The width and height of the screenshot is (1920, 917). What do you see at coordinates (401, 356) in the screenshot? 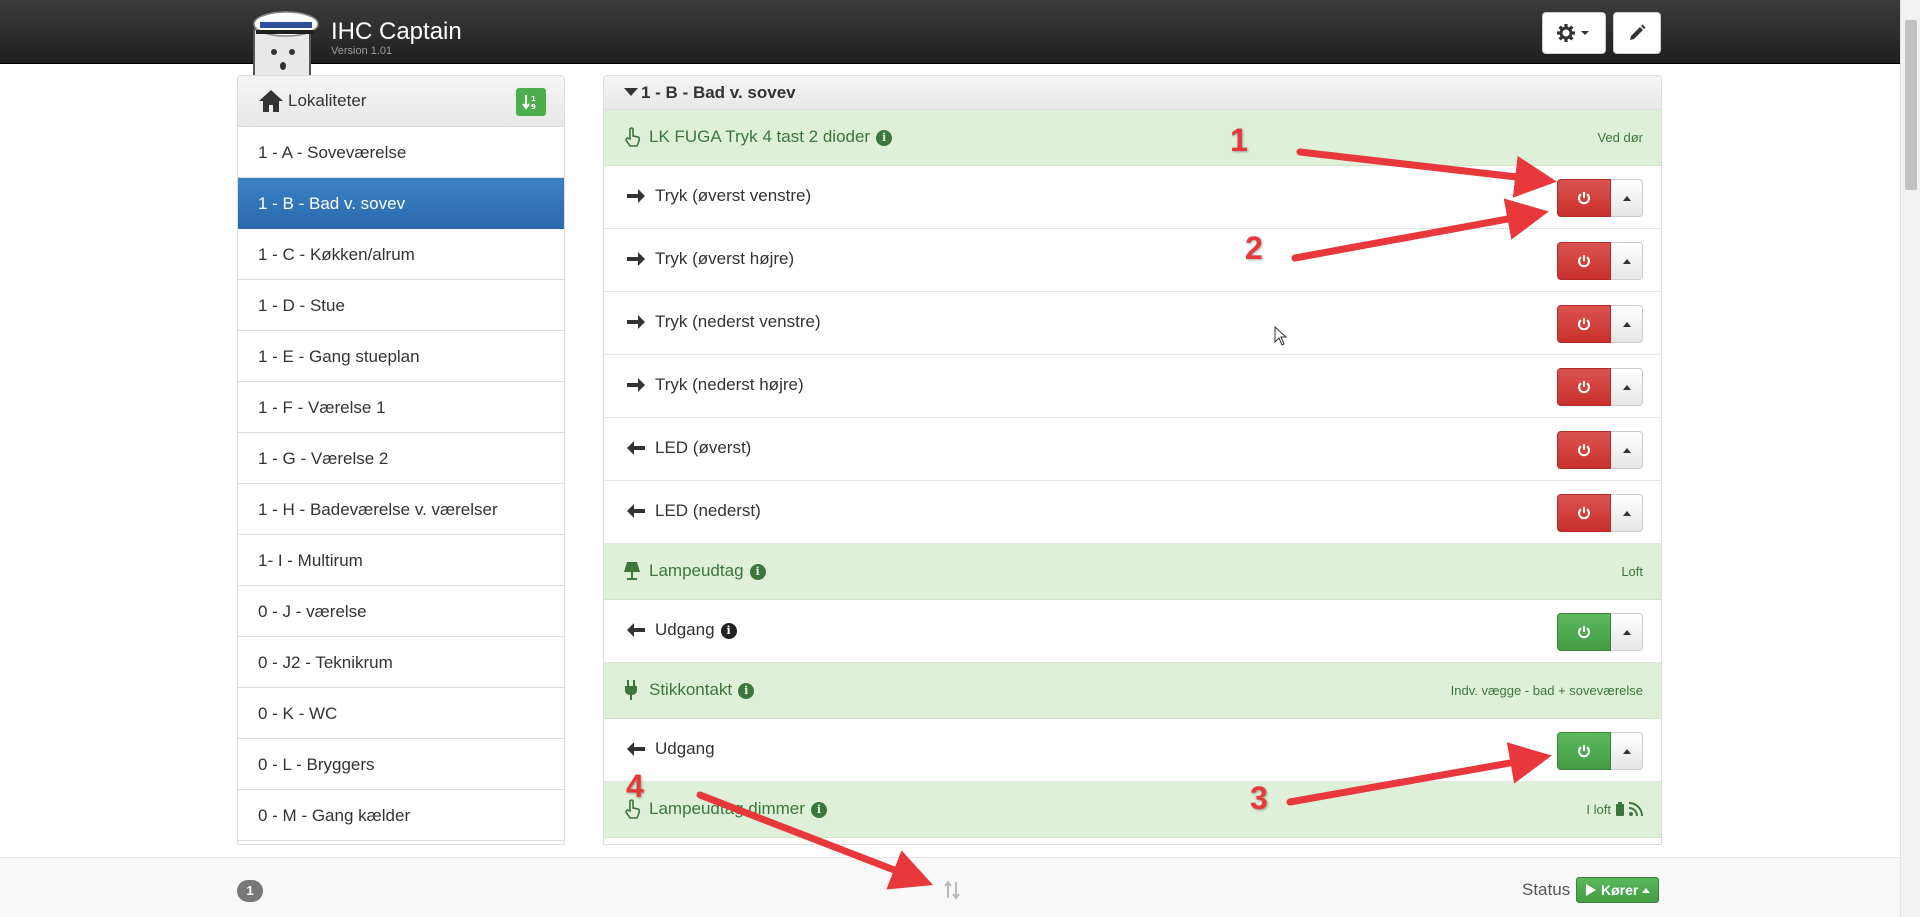
I see `sidebar-item: 1 - E - Gang stueplan` at bounding box center [401, 356].